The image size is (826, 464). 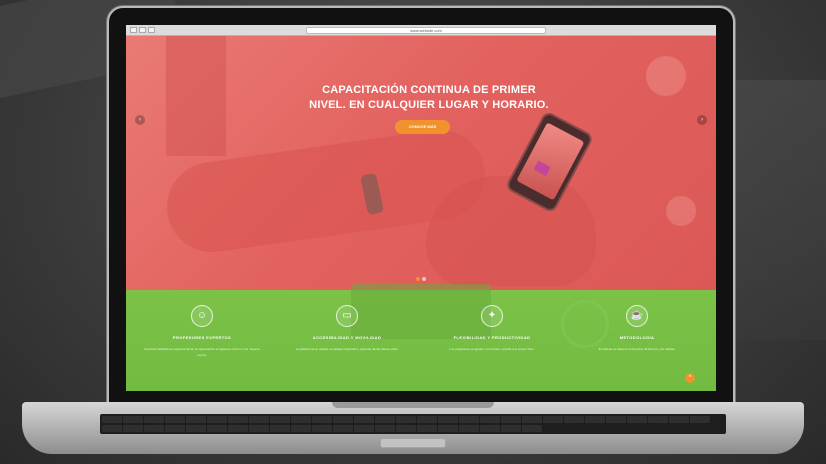 I want to click on hero-photo-hand, so click(x=511, y=231).